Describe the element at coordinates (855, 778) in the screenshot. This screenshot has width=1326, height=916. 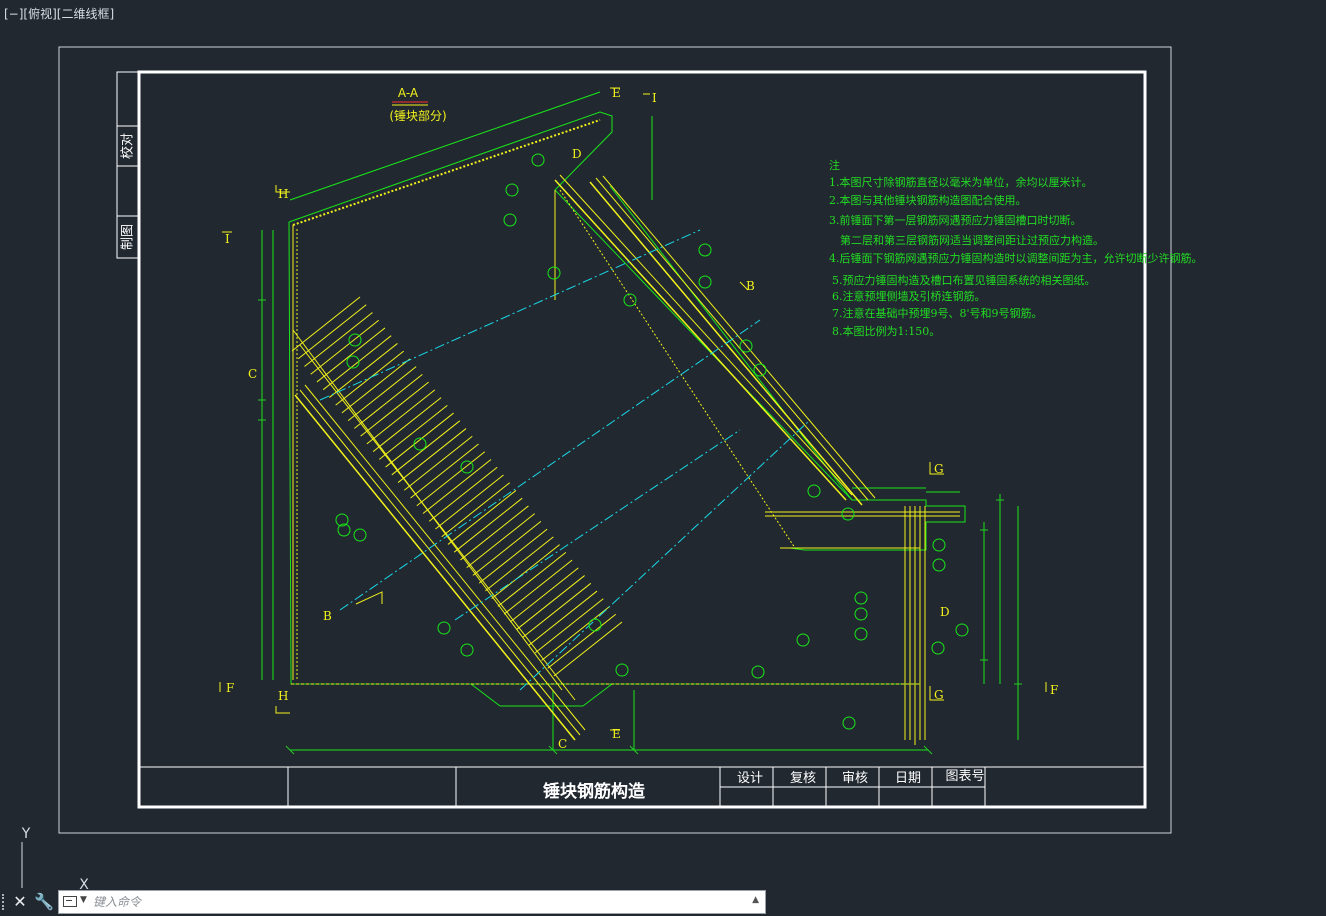
I see `tb-approve: 审核` at that location.